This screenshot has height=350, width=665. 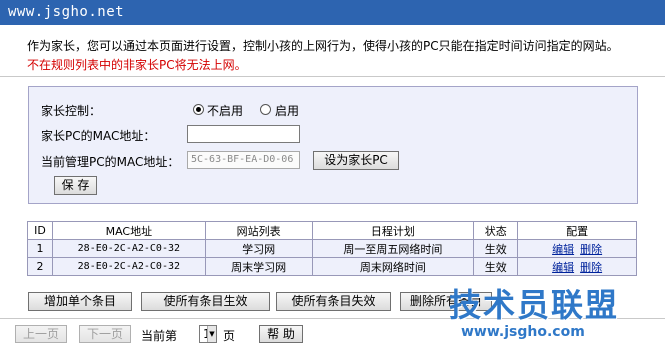 I want to click on col-header-status: 状态, so click(x=496, y=230).